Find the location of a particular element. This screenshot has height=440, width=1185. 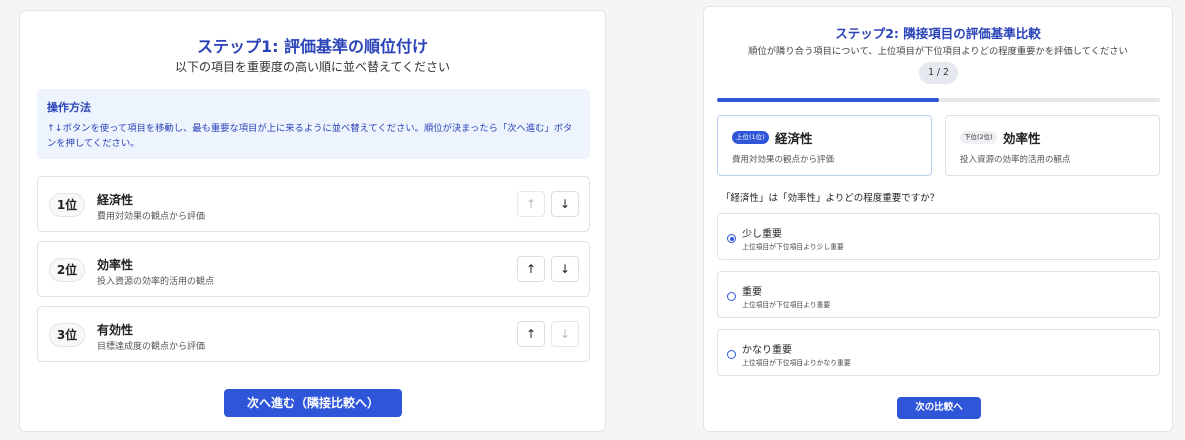

upper-rank-tag: 上位(1位) is located at coordinates (750, 137).